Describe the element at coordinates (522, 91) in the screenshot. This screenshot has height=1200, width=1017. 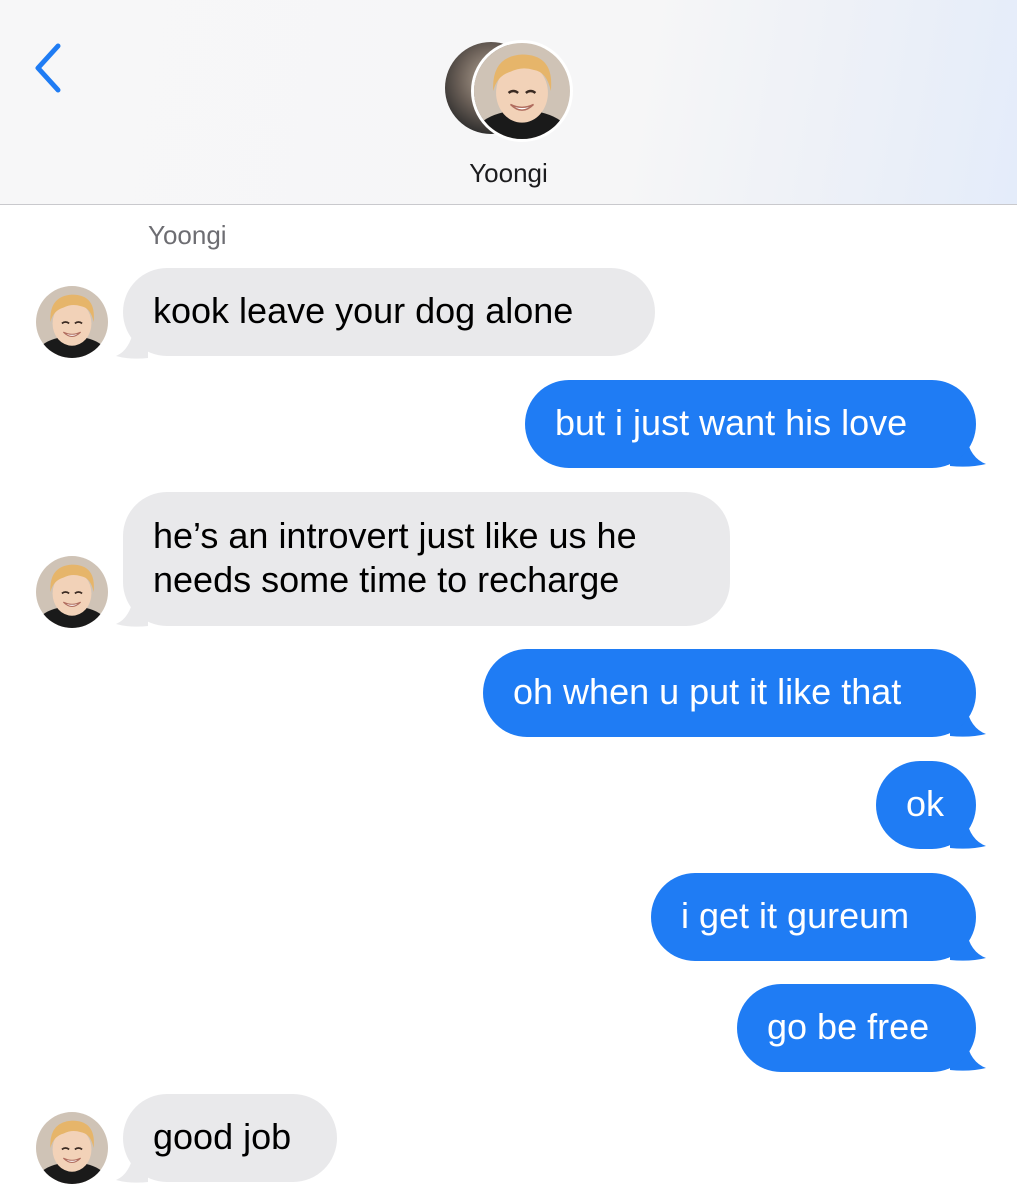
I see `primary-avatar` at that location.